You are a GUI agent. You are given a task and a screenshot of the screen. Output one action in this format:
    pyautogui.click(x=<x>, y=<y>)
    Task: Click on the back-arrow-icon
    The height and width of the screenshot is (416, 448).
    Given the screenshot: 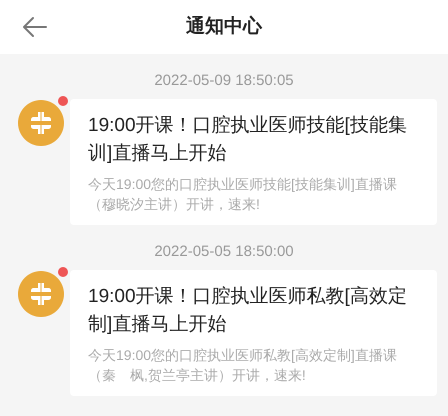 What is the action you would take?
    pyautogui.click(x=35, y=27)
    